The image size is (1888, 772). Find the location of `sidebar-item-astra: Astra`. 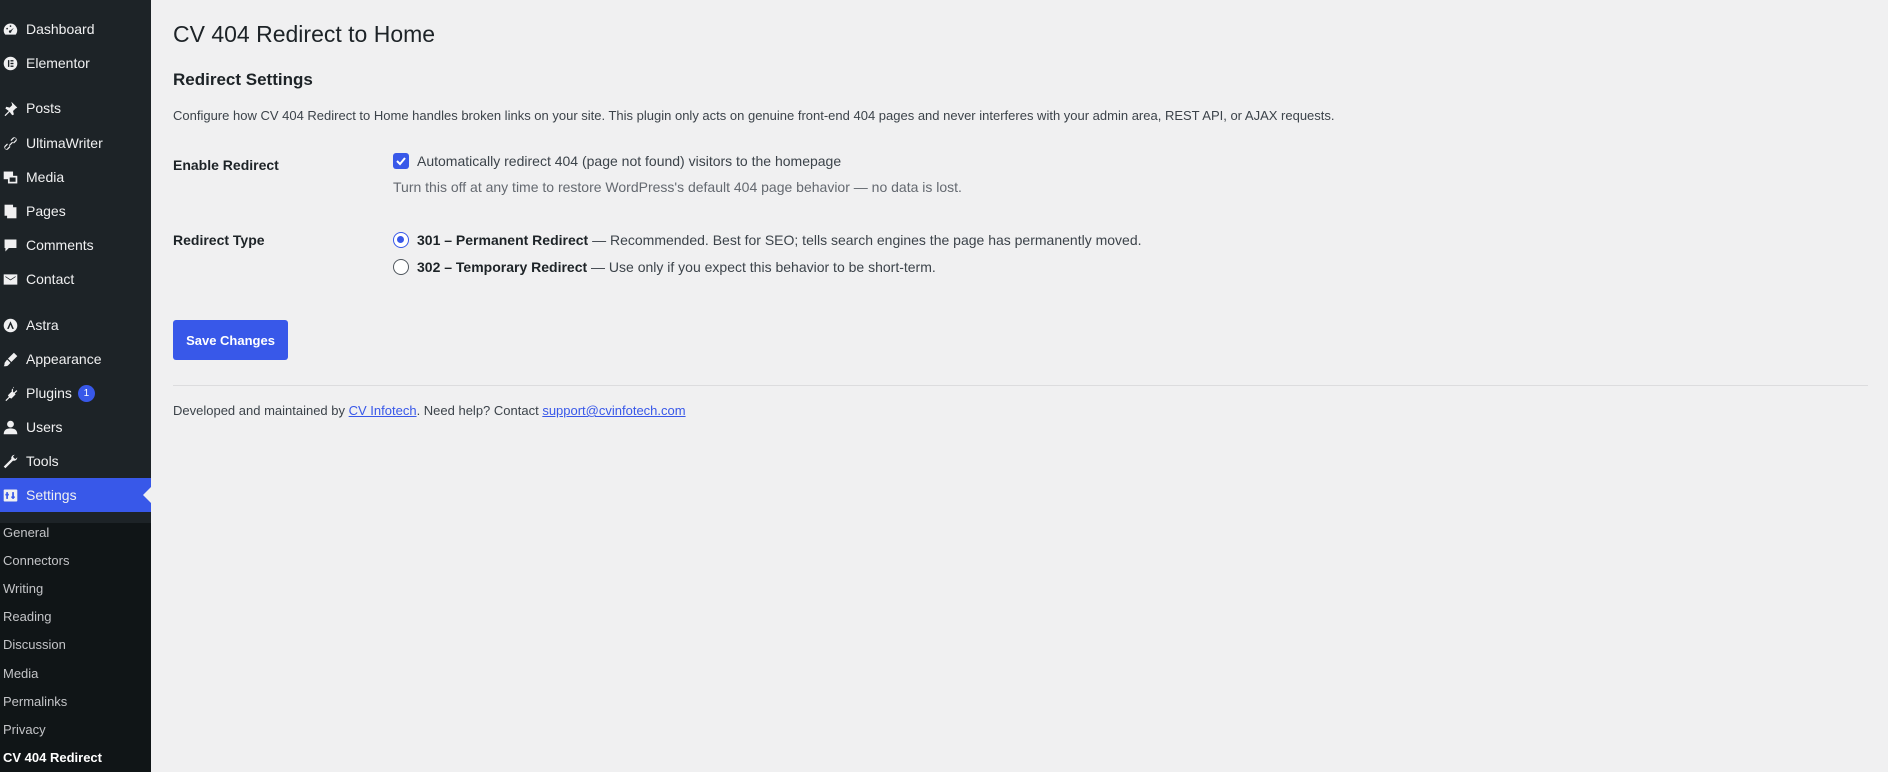

sidebar-item-astra: Astra is located at coordinates (75, 325).